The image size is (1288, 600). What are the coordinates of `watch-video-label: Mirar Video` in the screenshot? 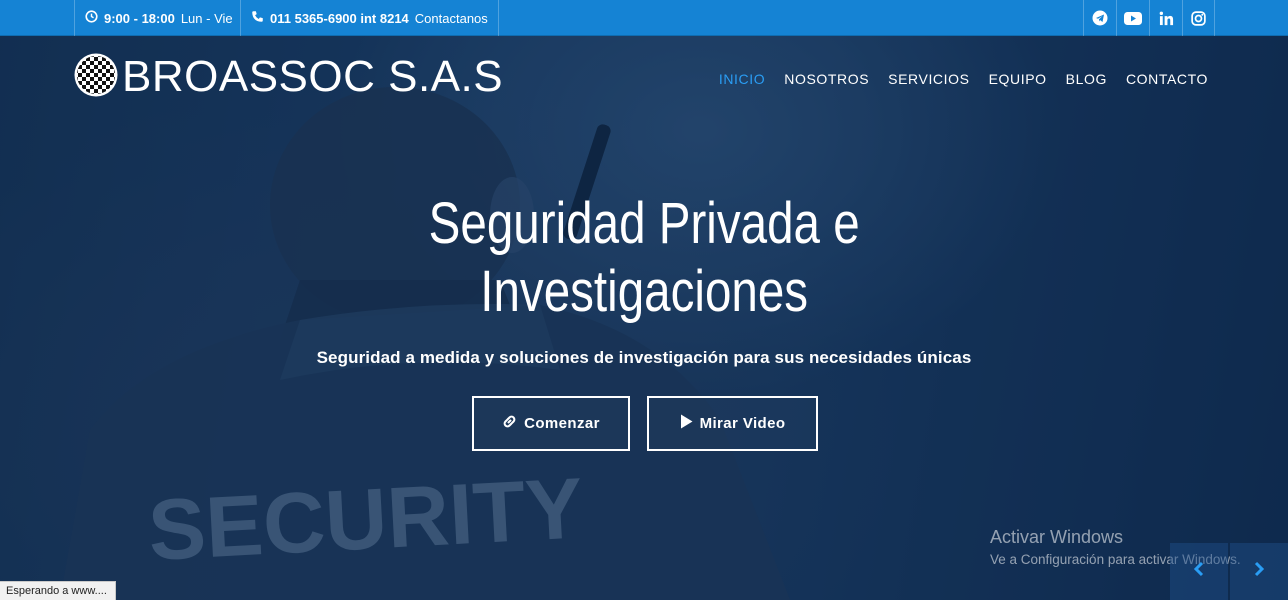 It's located at (742, 423).